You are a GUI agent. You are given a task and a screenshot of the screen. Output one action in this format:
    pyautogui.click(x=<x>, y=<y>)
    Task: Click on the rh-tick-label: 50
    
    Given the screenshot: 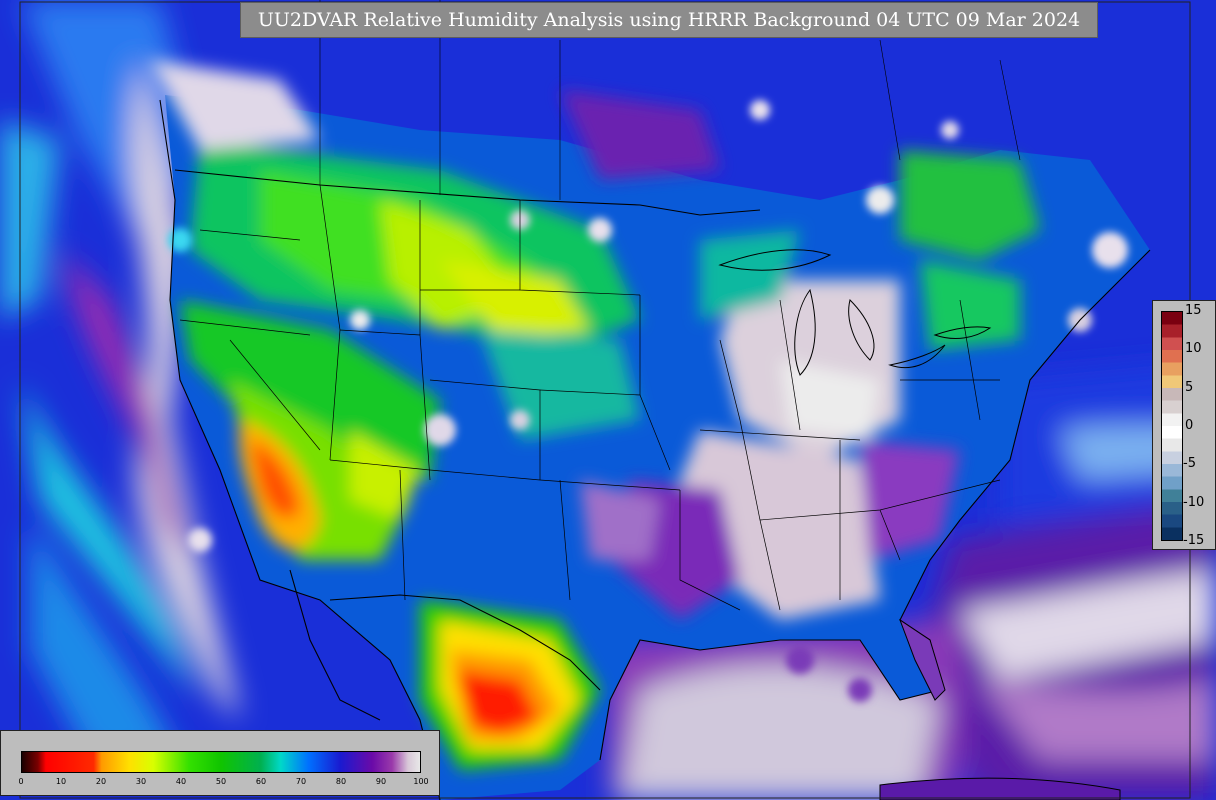 What is the action you would take?
    pyautogui.click(x=221, y=781)
    